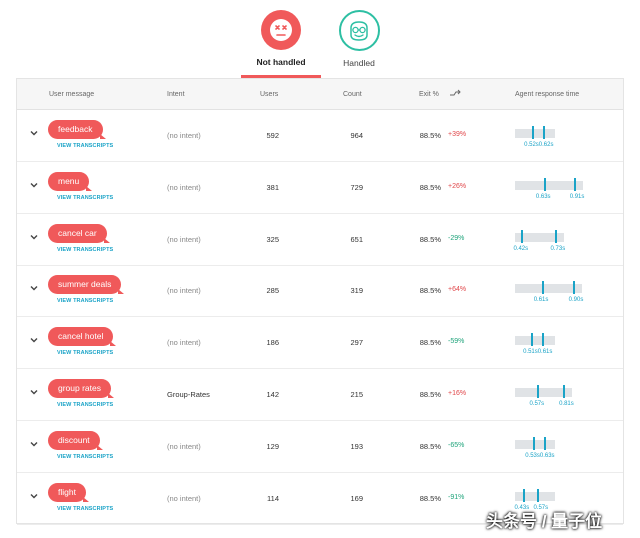  I want to click on users-value: 142, so click(272, 394).